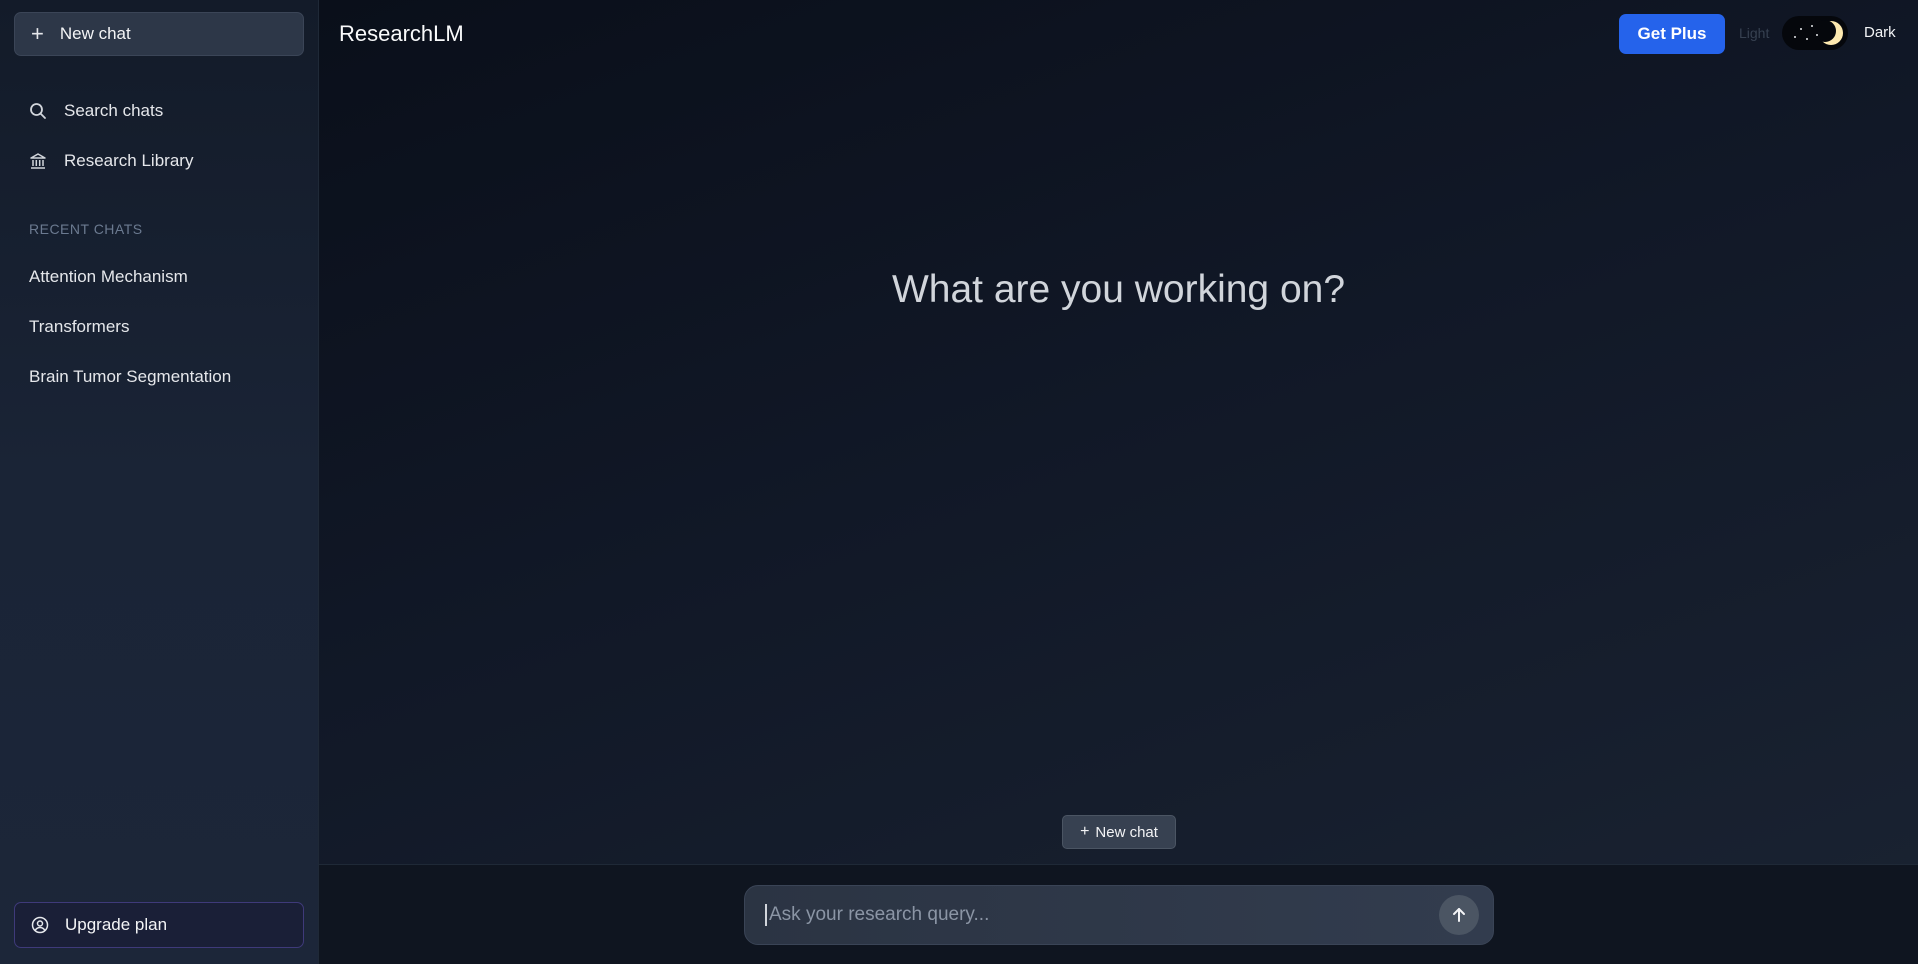  What do you see at coordinates (108, 277) in the screenshot?
I see `recent-chat-item: Attention Mechanism` at bounding box center [108, 277].